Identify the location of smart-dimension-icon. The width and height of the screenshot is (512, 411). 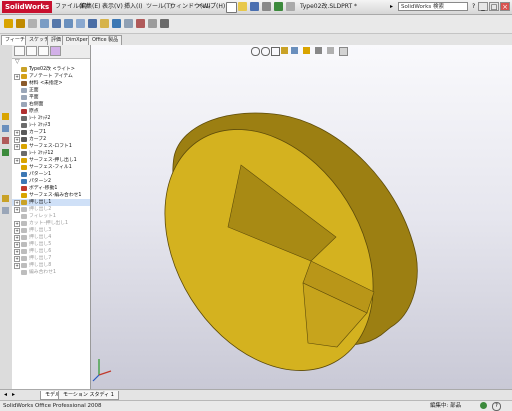
(5, 128).